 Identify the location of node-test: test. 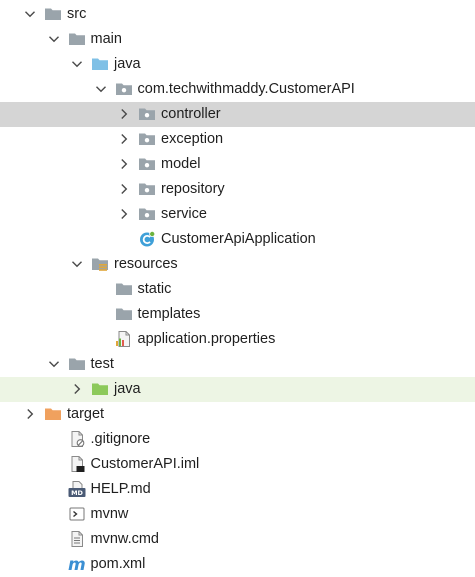
(237, 364).